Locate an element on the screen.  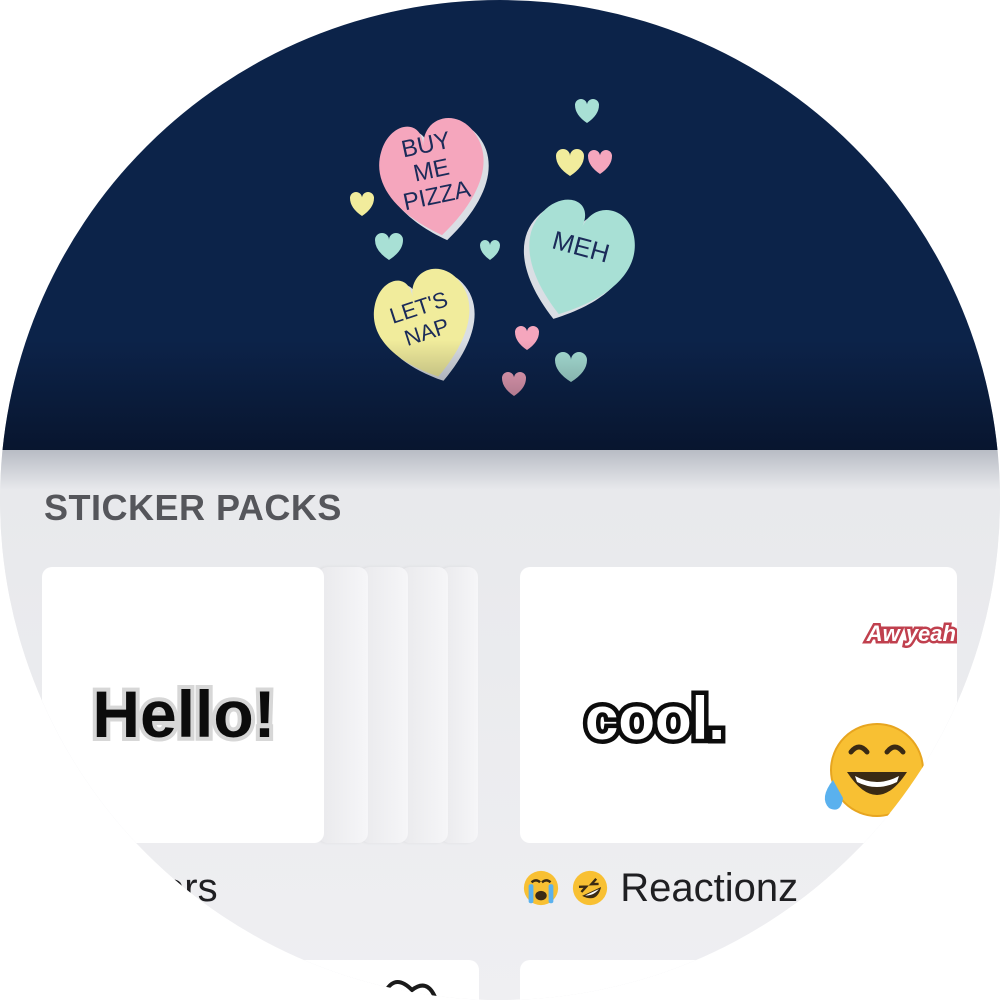
pack-card-next-left is located at coordinates (260, 980).